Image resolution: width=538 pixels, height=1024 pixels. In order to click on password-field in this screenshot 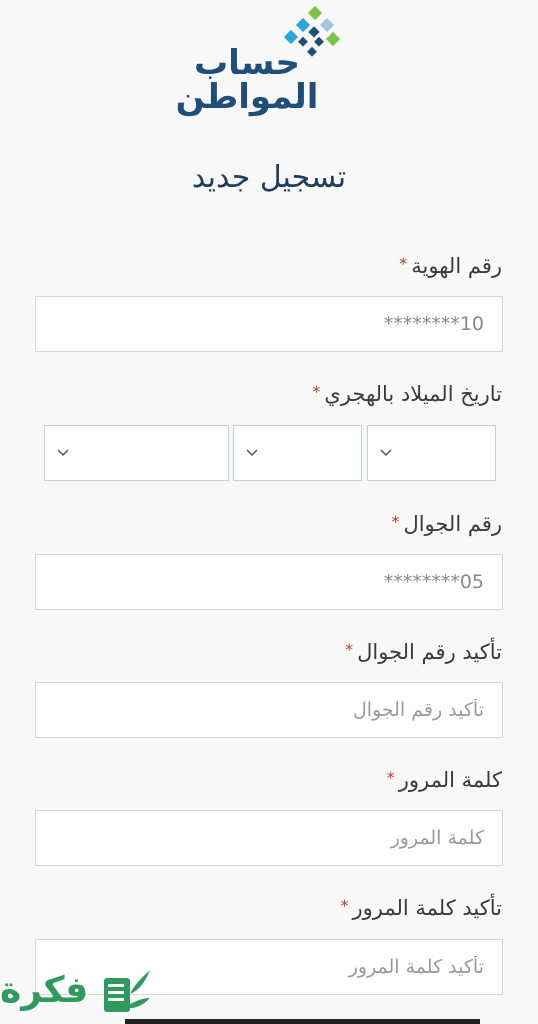, I will do `click(269, 838)`.